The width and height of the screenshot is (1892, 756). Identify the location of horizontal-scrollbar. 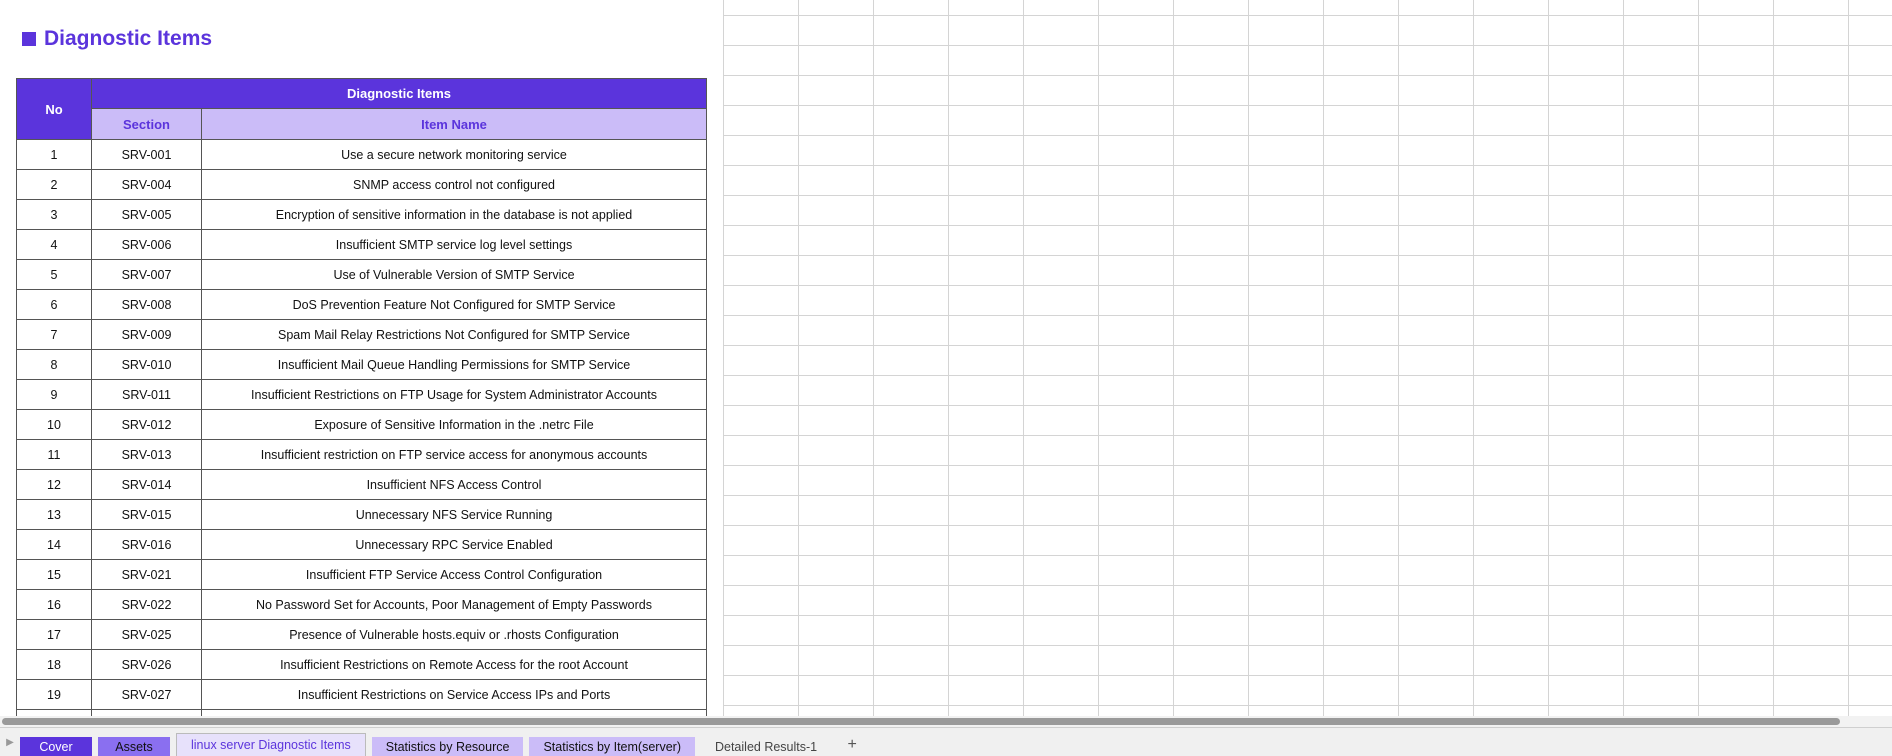
(946, 721).